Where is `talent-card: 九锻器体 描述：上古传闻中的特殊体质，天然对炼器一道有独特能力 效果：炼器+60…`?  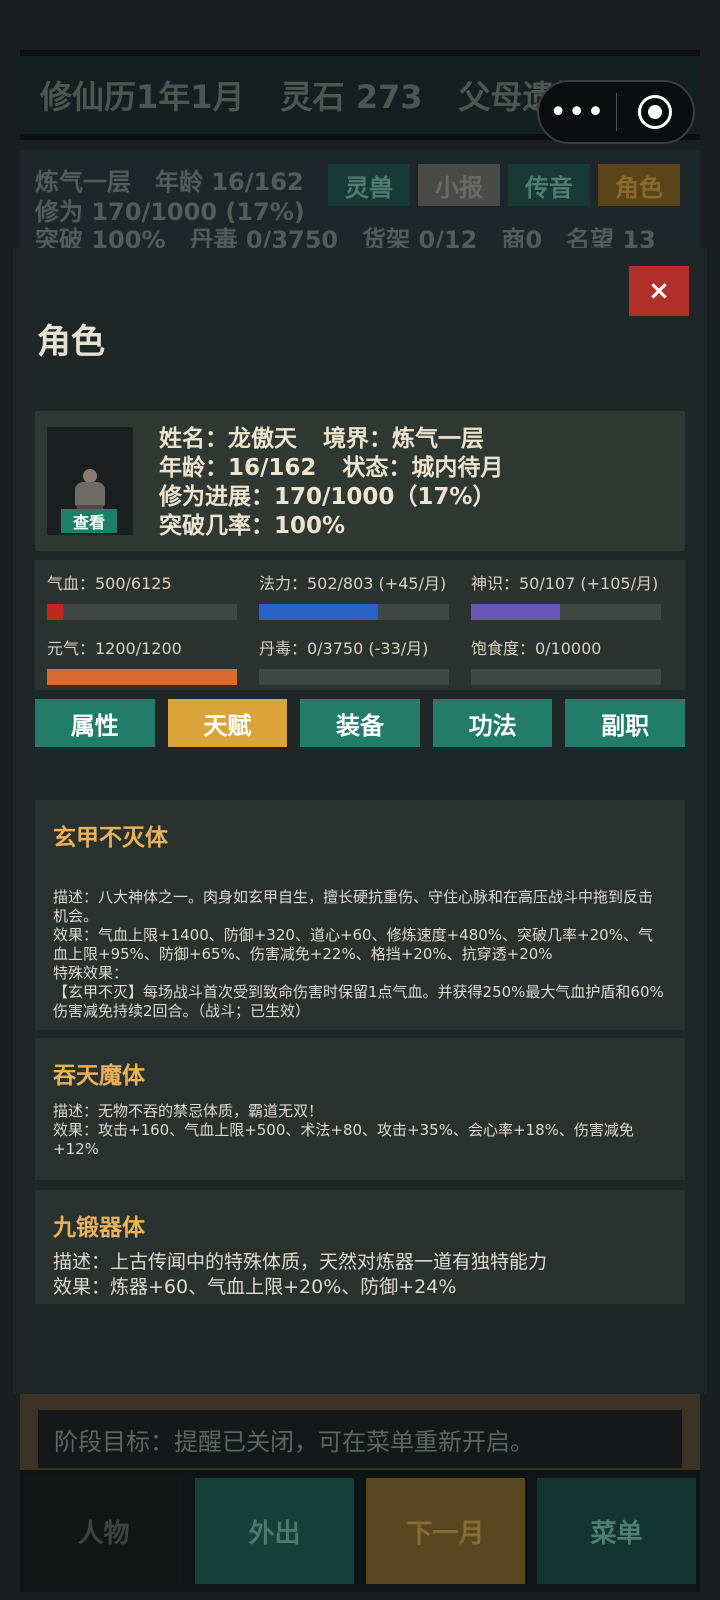 talent-card: 九锻器体 描述：上古传闻中的特殊体质，天然对炼器一道有独特能力 效果：炼器+60… is located at coordinates (360, 1247).